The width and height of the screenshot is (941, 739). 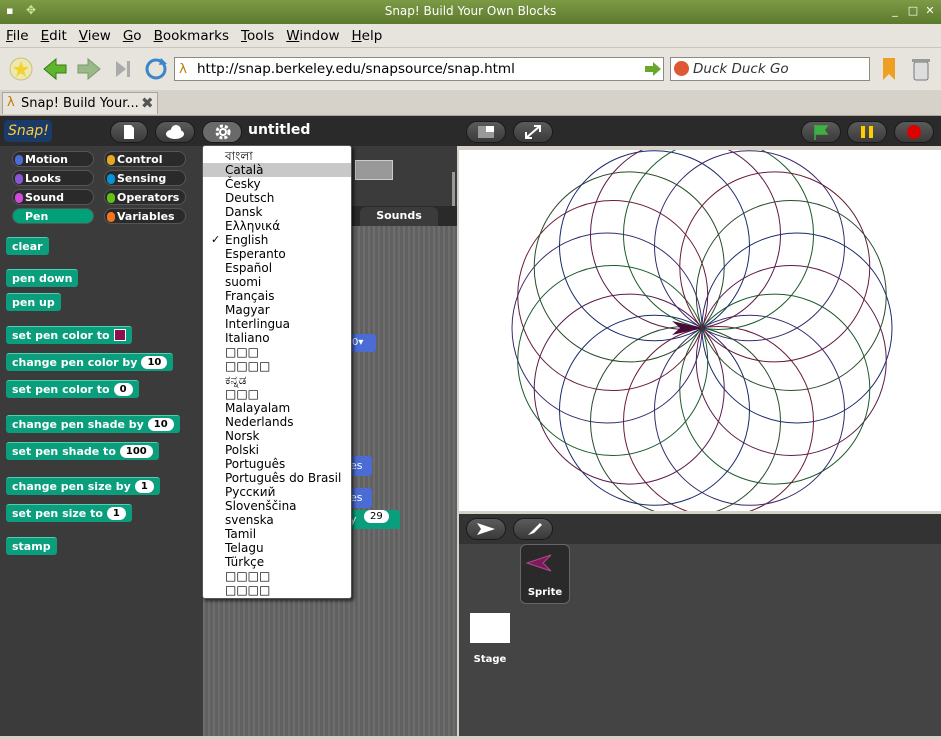 What do you see at coordinates (55, 69) in the screenshot?
I see `back-icon` at bounding box center [55, 69].